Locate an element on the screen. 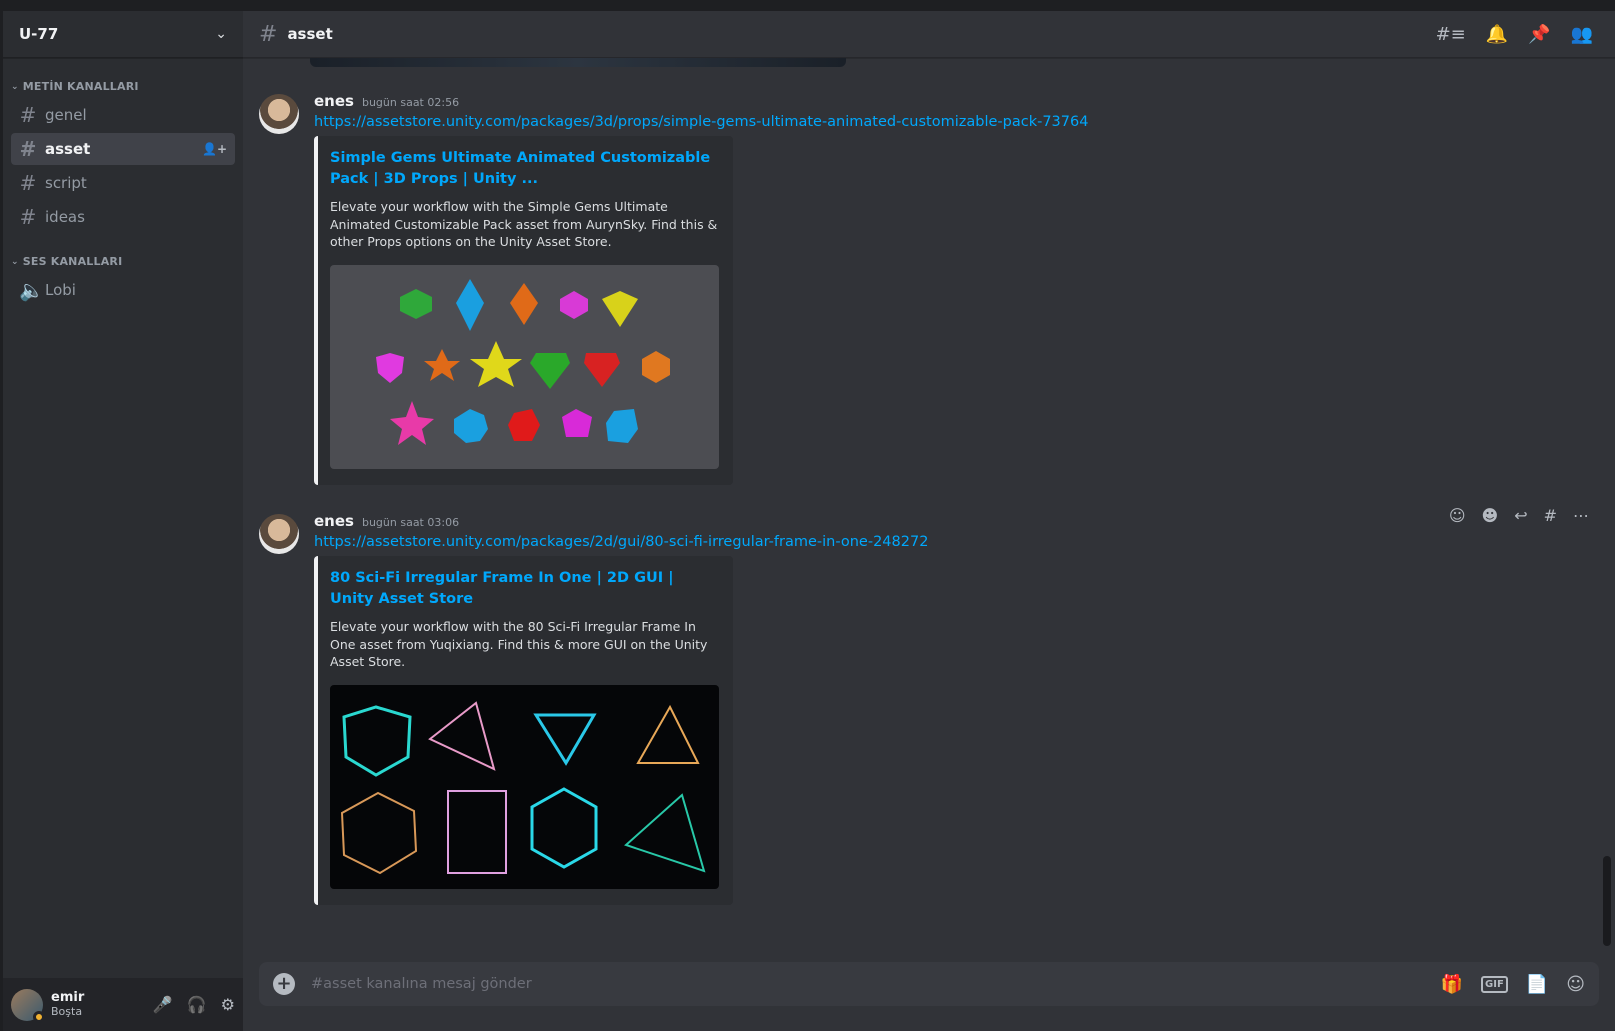  category-voice-channels: ⌄ SES KANALLARI is located at coordinates (123, 261).